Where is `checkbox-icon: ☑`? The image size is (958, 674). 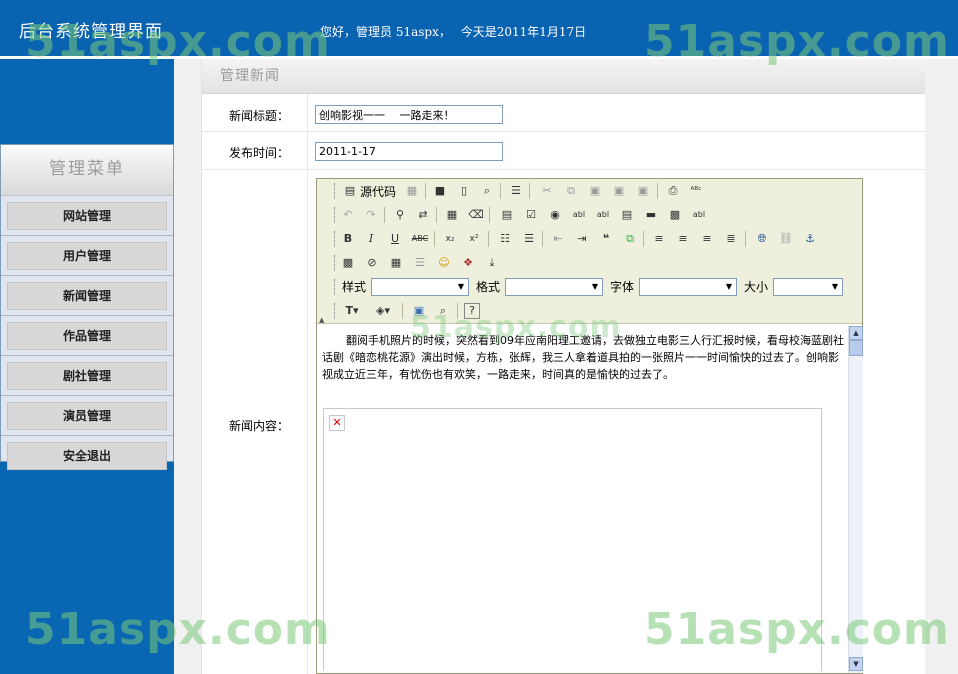 checkbox-icon: ☑ is located at coordinates (531, 215).